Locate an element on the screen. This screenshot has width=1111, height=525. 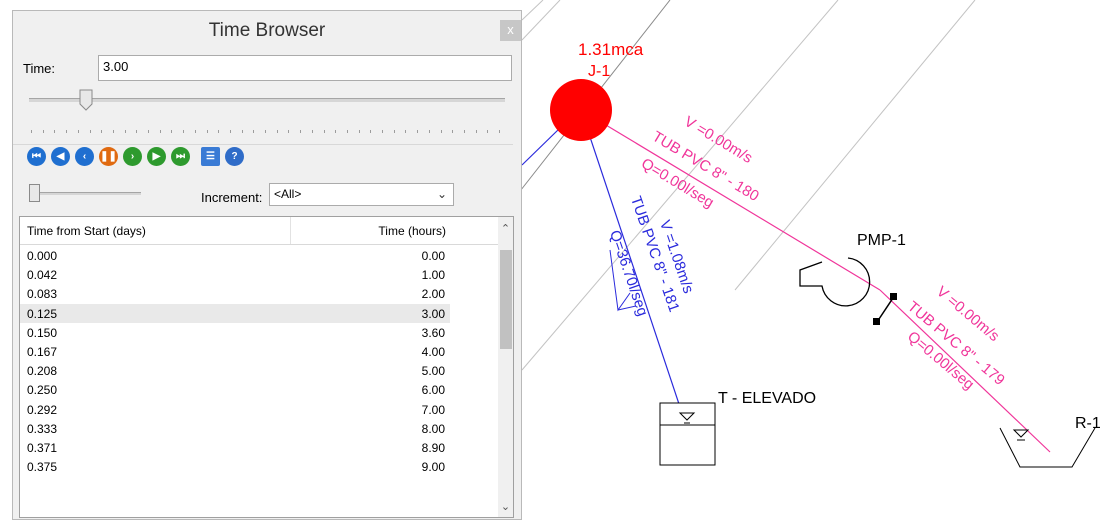
pause-icon: ❚❚ is located at coordinates (108, 156).